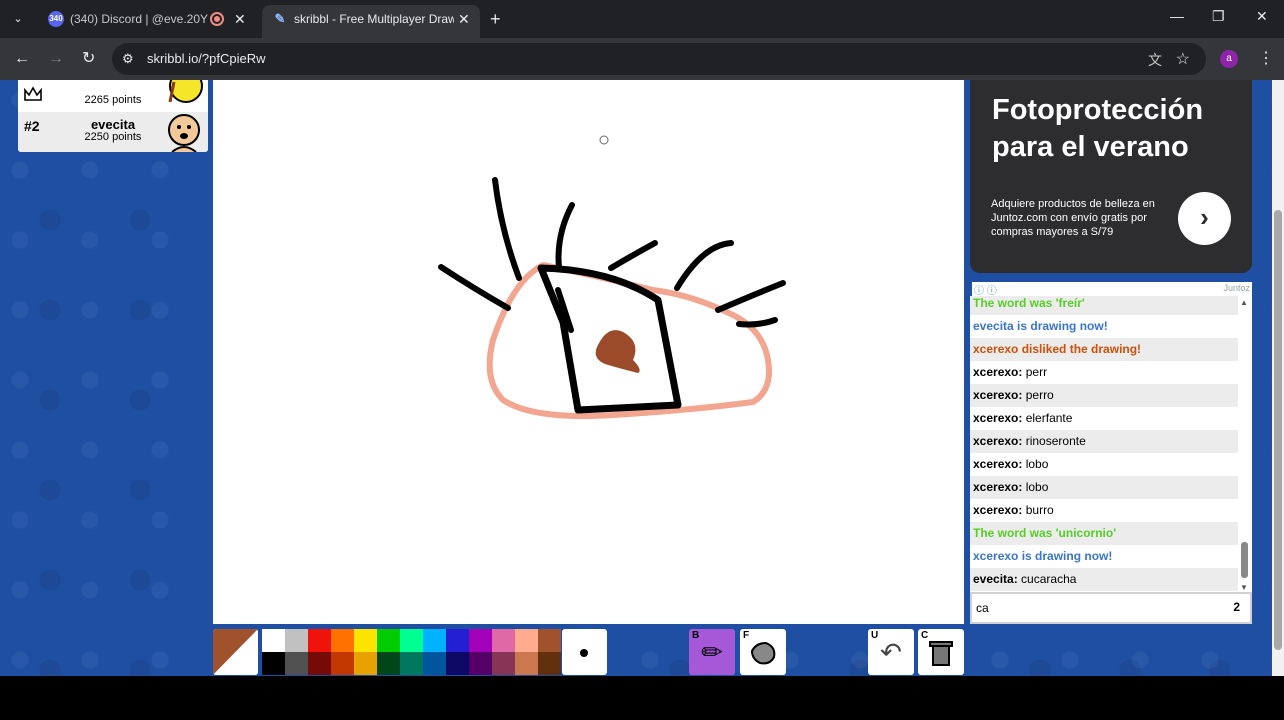 Image resolution: width=1284 pixels, height=720 pixels. Describe the element at coordinates (1262, 16) in the screenshot. I see `close-window-button: ✕` at that location.